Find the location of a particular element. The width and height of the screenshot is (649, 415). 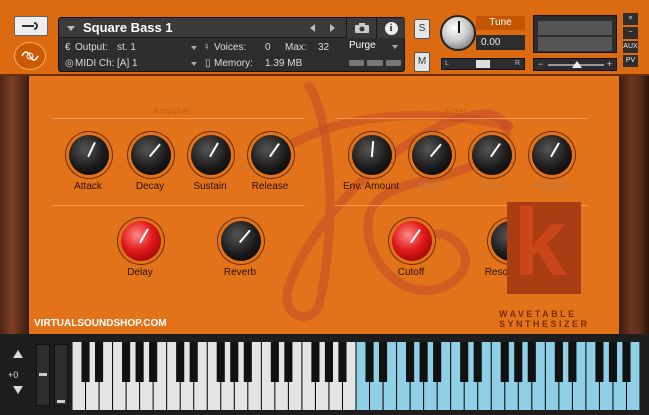

octave-up-icon is located at coordinates (18, 354).